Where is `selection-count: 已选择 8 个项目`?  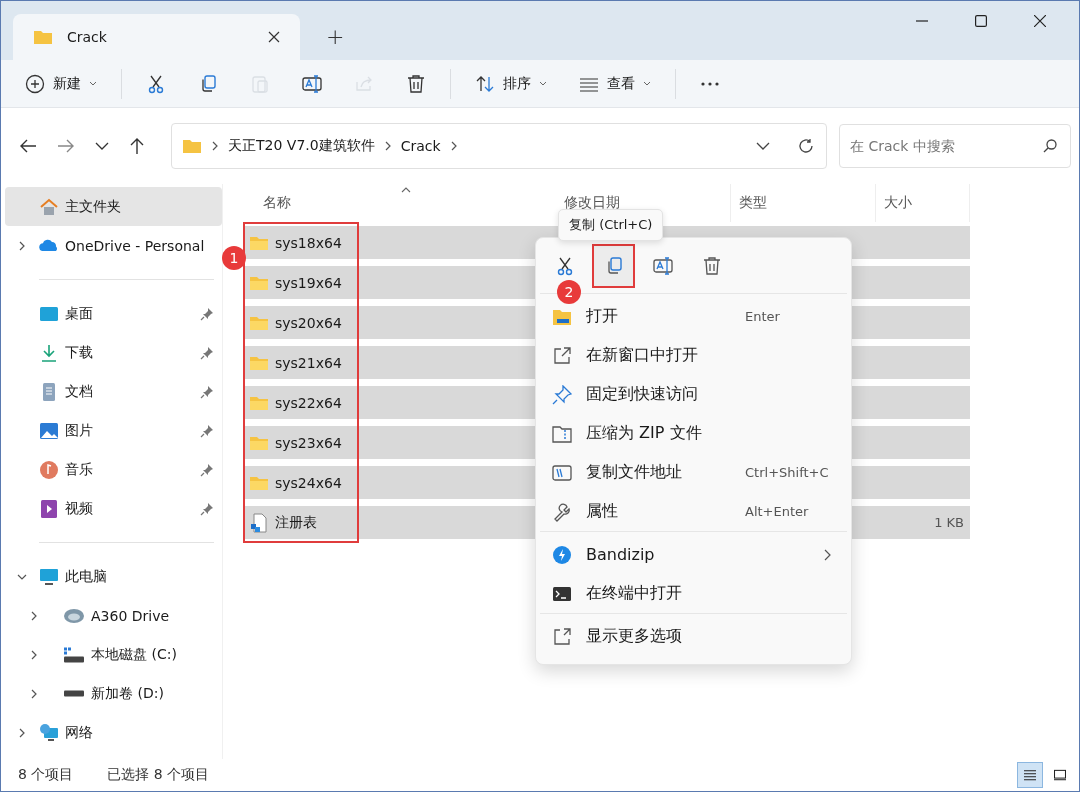 selection-count: 已选择 8 个项目 is located at coordinates (158, 775).